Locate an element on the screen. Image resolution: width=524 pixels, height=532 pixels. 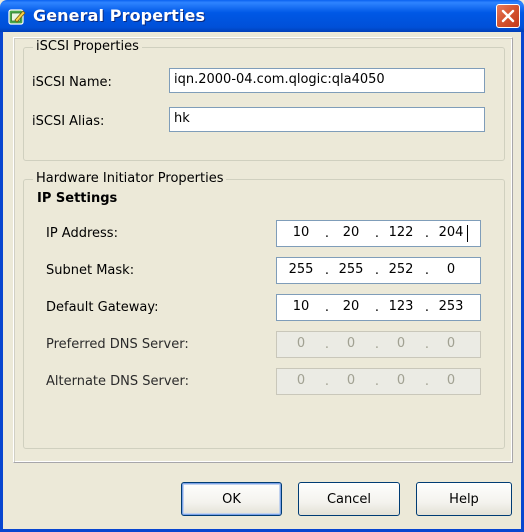
hardware-initiator-legend: Hardware Initiator Properties is located at coordinates (130, 178).